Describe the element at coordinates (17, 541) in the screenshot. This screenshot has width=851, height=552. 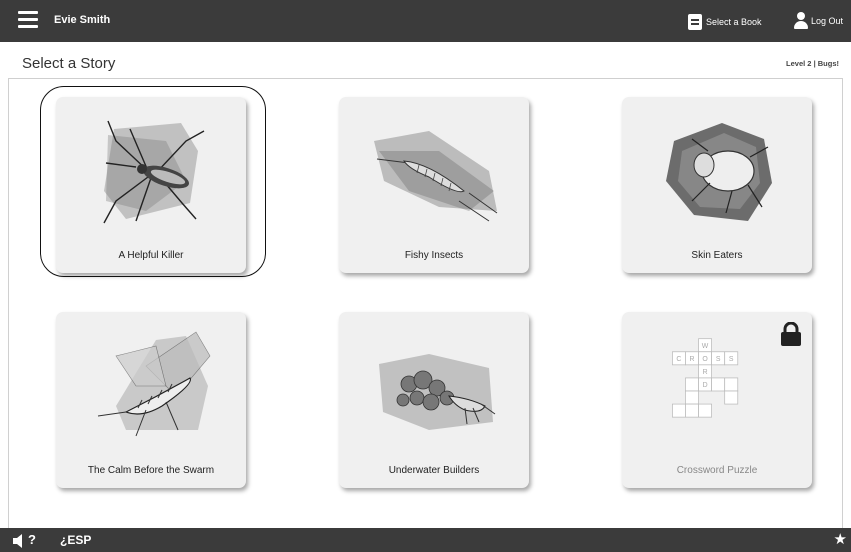
I see `speaker-icon` at that location.